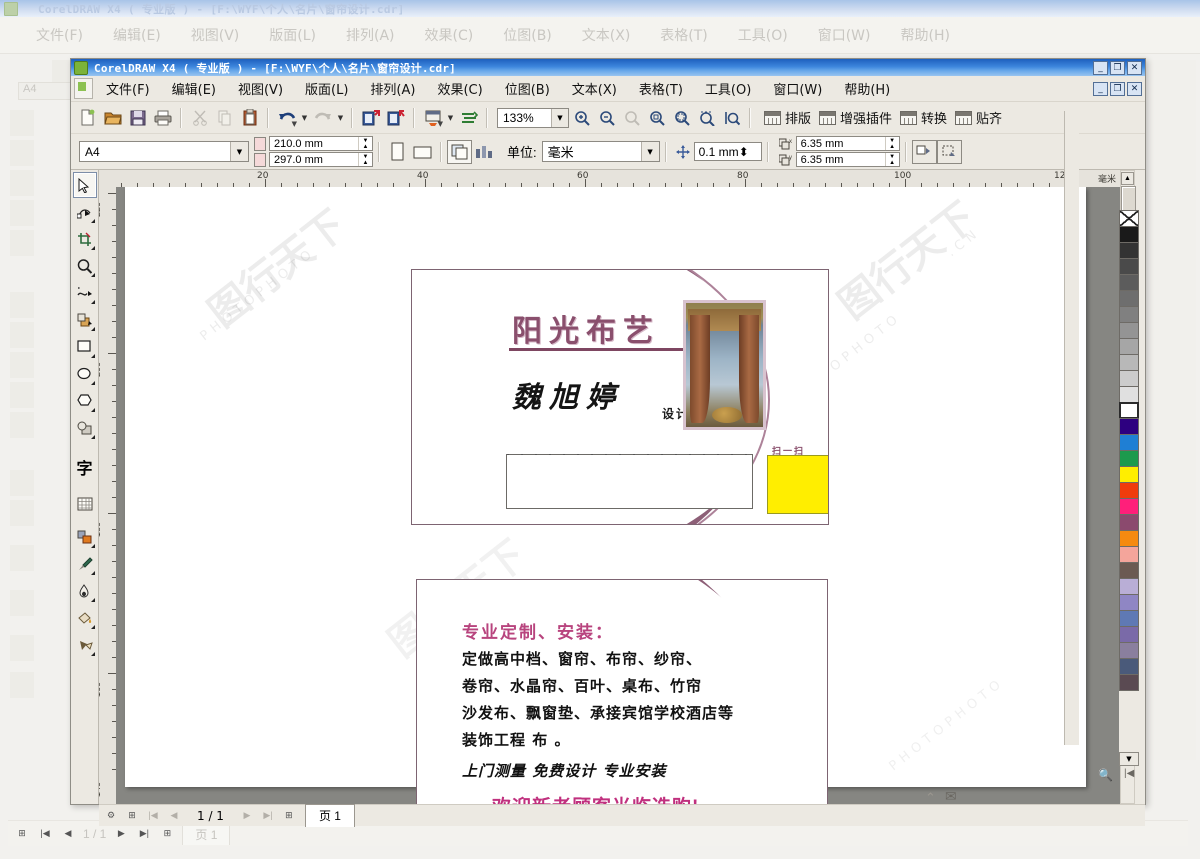 This screenshot has width=1200, height=859. Describe the element at coordinates (92, 356) in the screenshot. I see `rectangle-flyout-arrow-icon` at that location.